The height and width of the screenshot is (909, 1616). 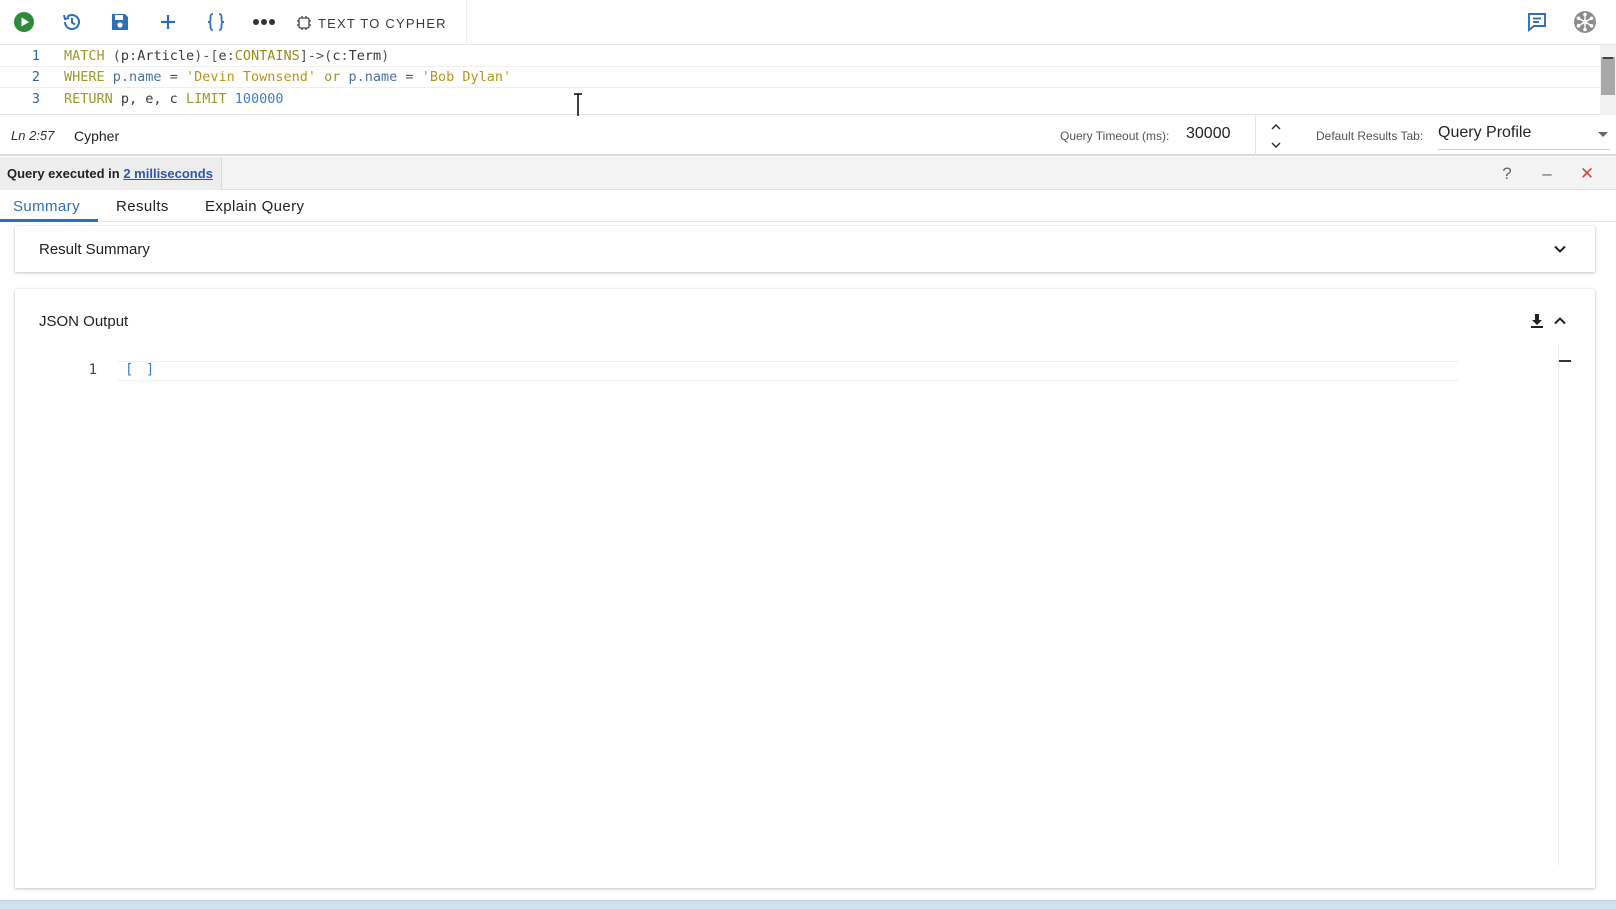 I want to click on graph-network-icon, so click(x=1585, y=22).